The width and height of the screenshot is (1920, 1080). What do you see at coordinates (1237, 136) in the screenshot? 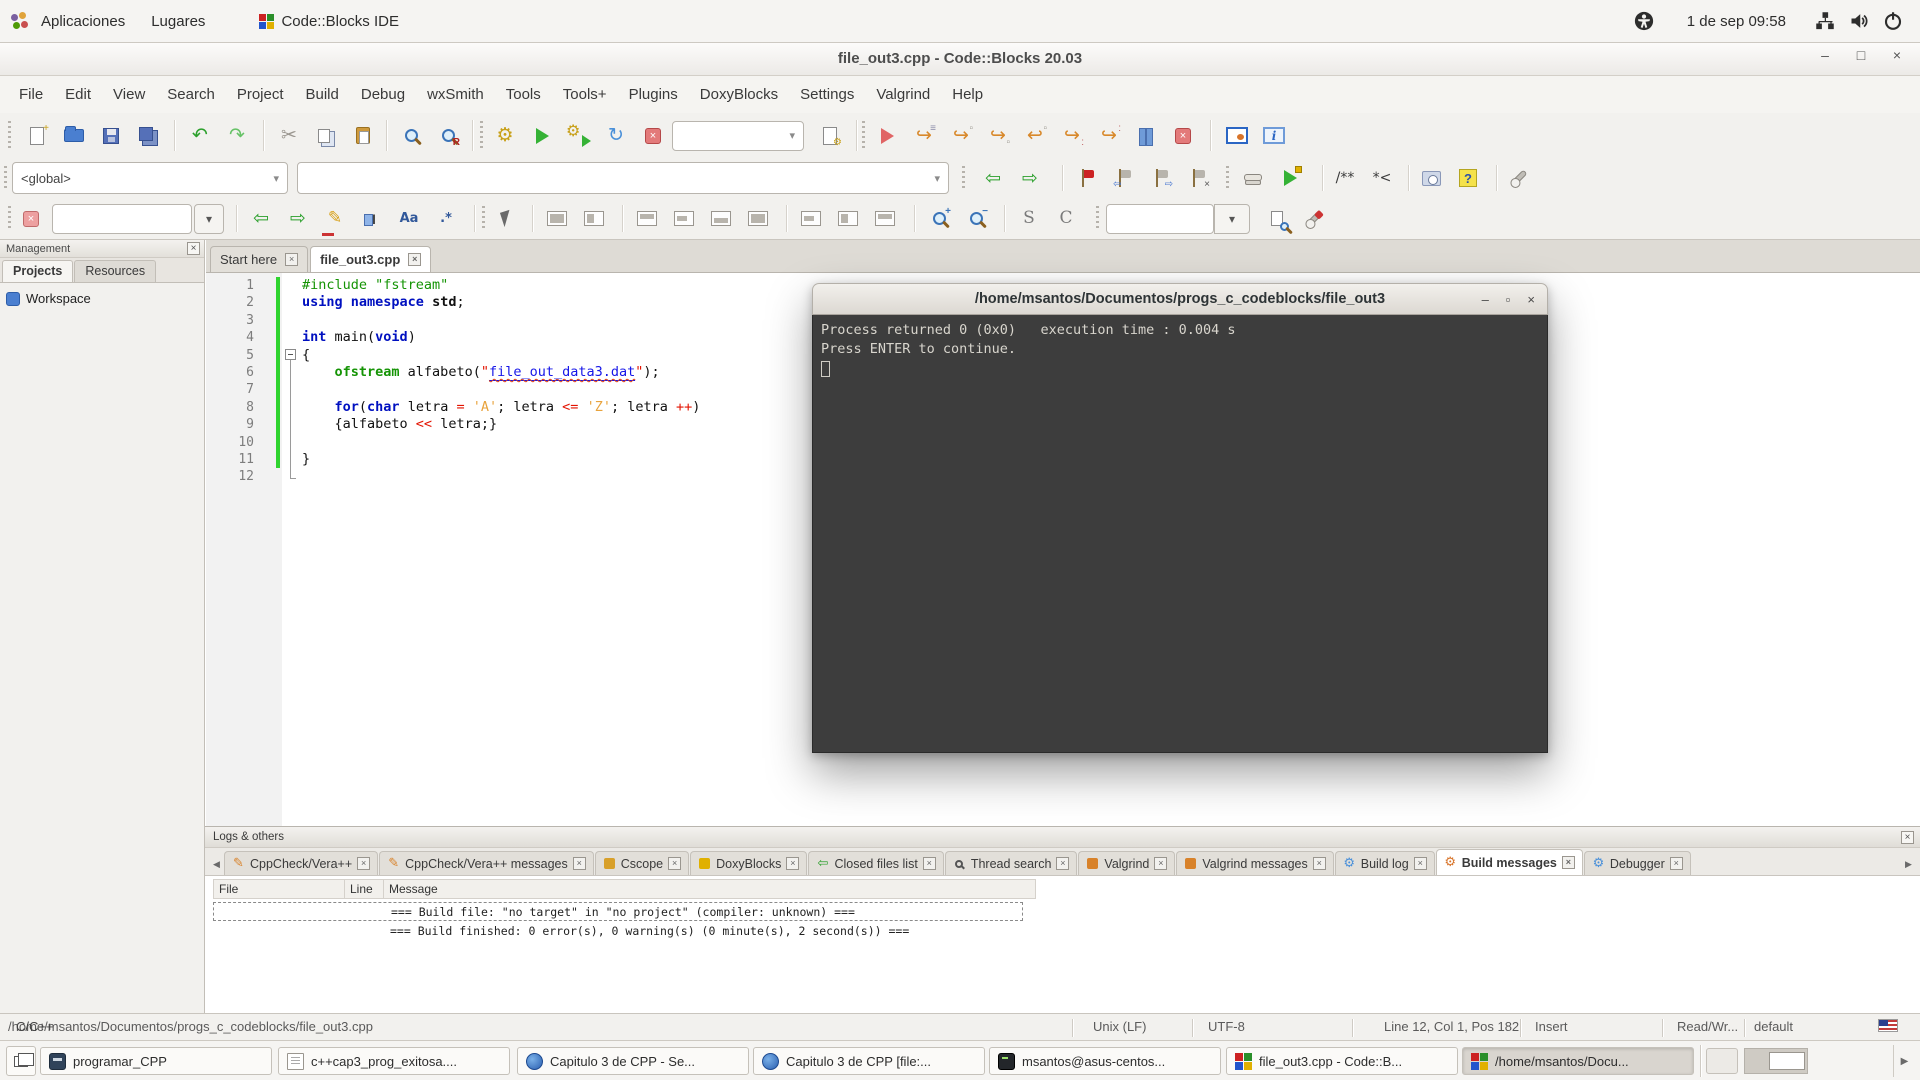
I see `debugging-windows-button` at bounding box center [1237, 136].